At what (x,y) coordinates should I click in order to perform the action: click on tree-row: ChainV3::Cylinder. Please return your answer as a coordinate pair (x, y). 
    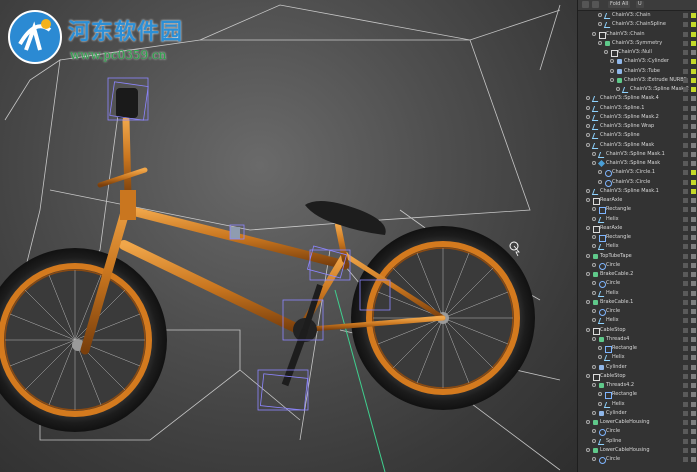
    Looking at the image, I should click on (637, 61).